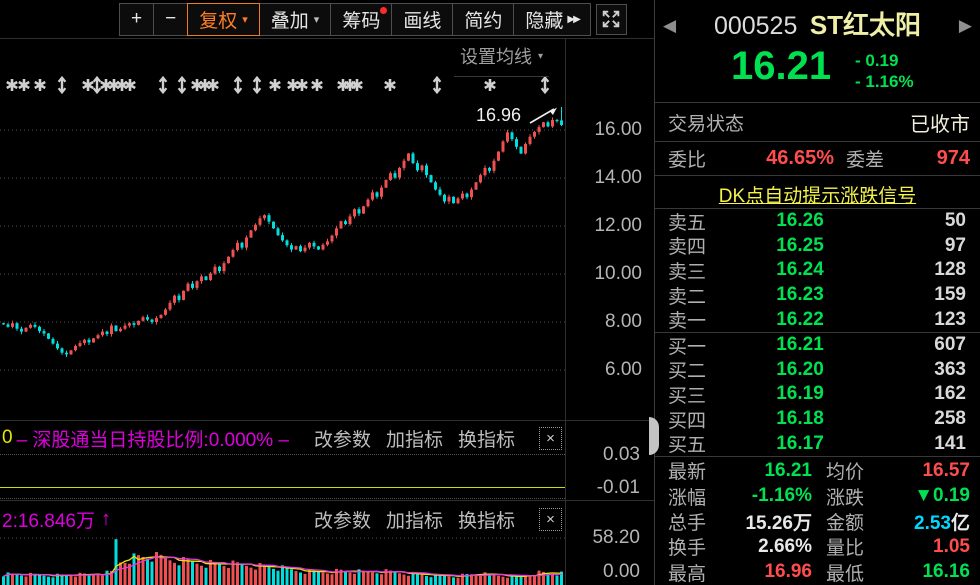 The width and height of the screenshot is (980, 585). What do you see at coordinates (384, 10) in the screenshot?
I see `notification-dot-icon` at bounding box center [384, 10].